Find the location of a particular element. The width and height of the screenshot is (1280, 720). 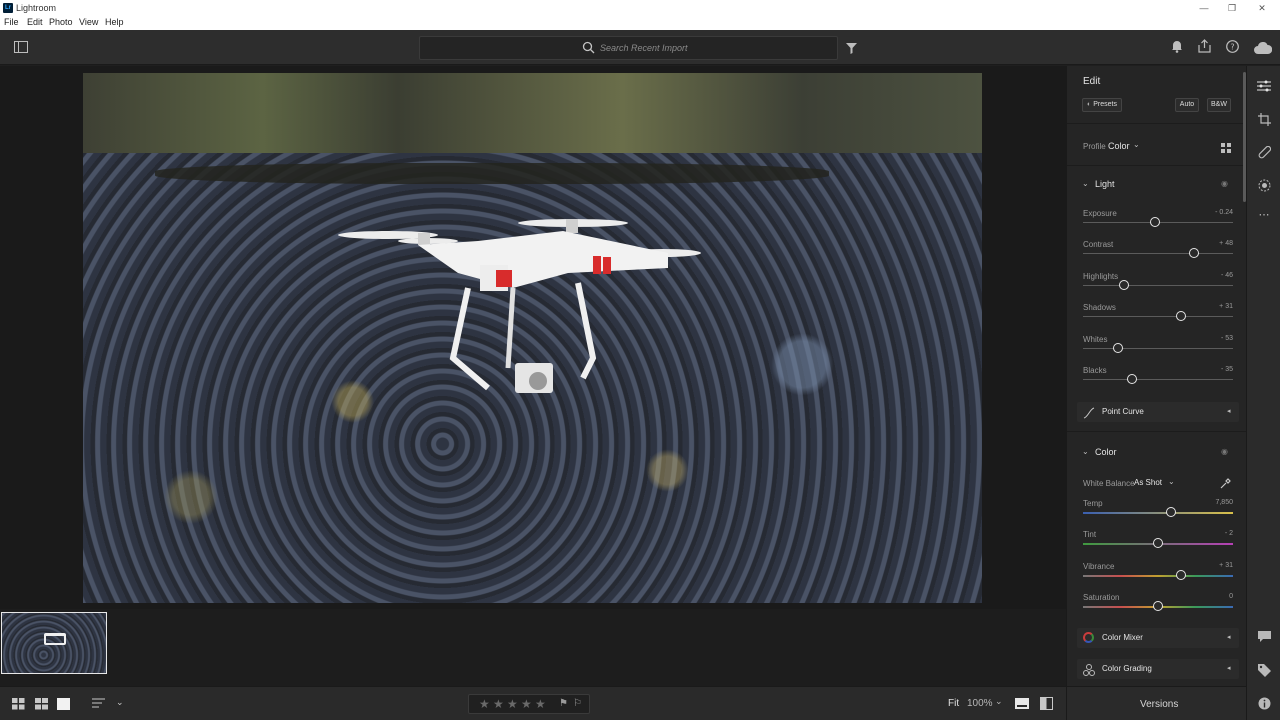

bottom-toolbar: ⌄ ★ ★ ★ ★ ★ ⚑ ⚐ Fit 100% ⌄ is located at coordinates (533, 703).